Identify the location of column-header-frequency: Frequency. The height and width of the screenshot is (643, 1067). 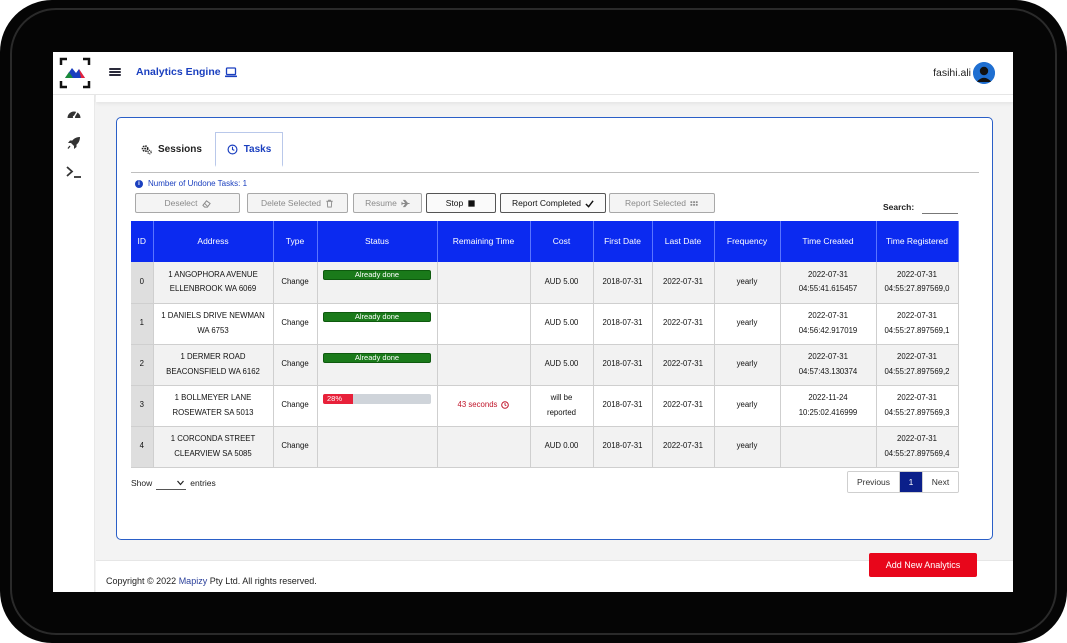
(747, 241).